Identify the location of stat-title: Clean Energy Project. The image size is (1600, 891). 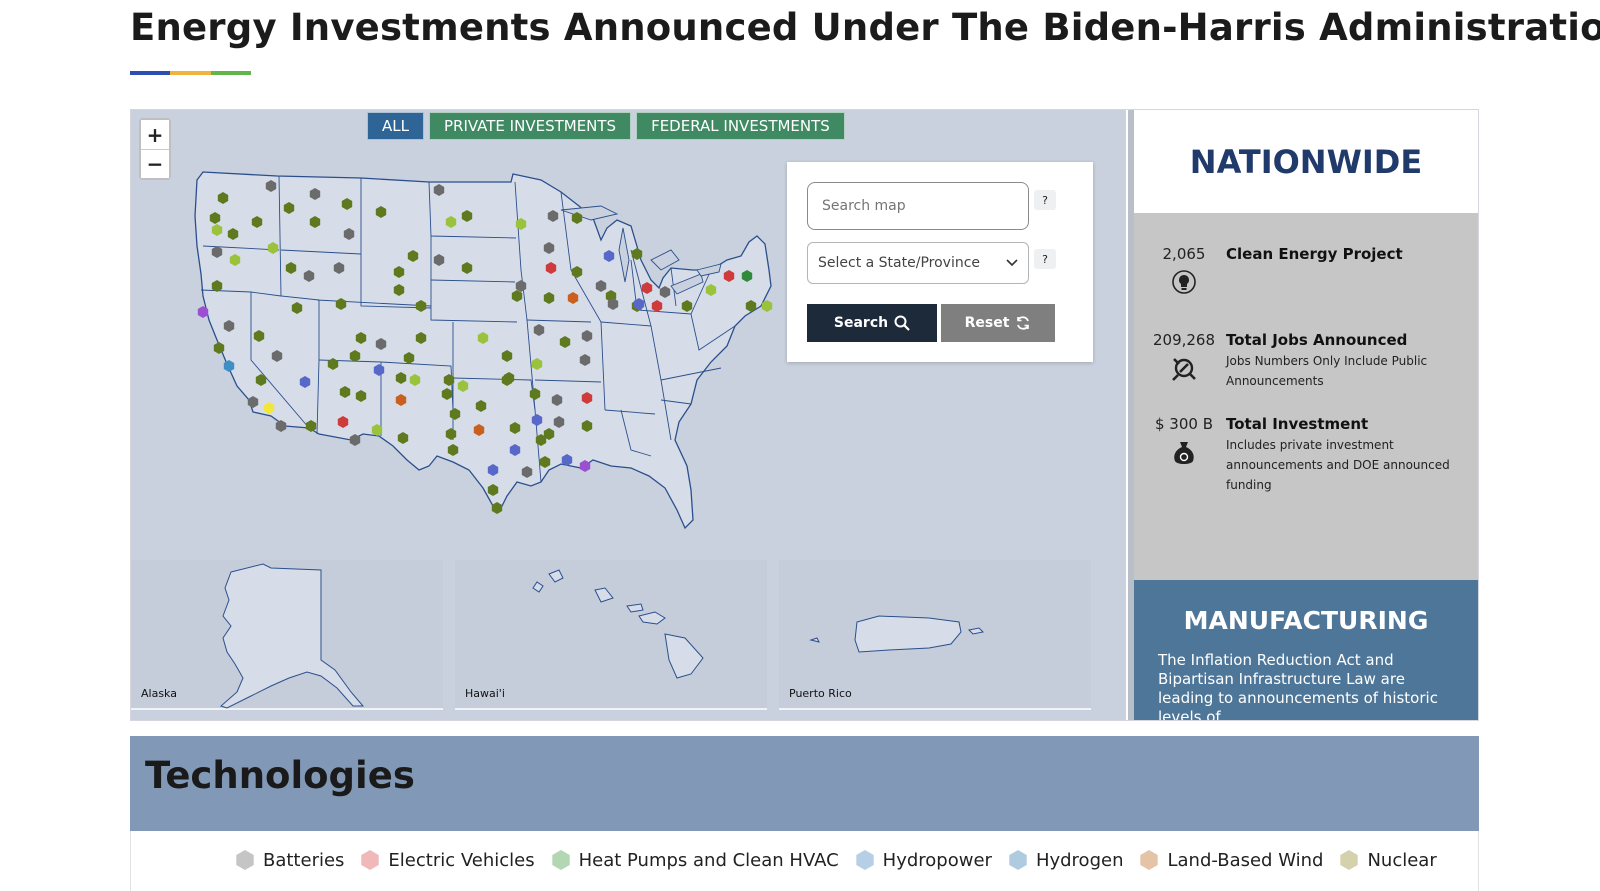
(1314, 254).